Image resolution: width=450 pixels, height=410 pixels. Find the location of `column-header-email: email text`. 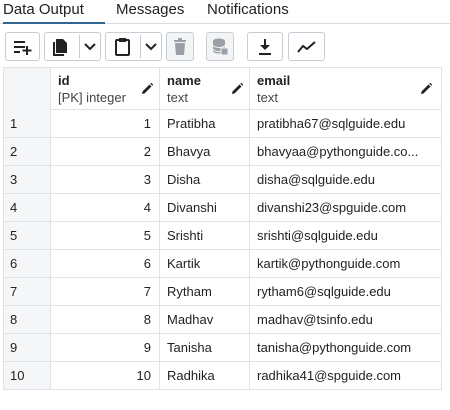

column-header-email: email text is located at coordinates (345, 89).